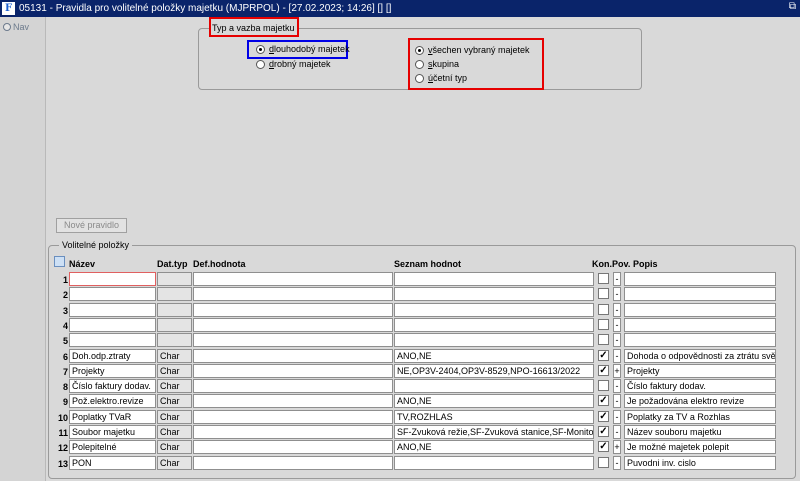  Describe the element at coordinates (16, 27) in the screenshot. I see `nav-button: Nav` at that location.